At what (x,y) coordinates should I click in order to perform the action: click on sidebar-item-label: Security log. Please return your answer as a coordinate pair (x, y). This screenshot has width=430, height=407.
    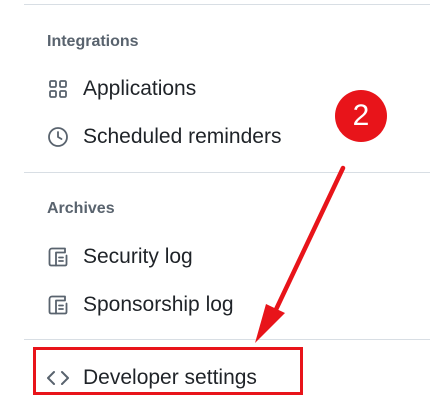
    Looking at the image, I should click on (138, 256).